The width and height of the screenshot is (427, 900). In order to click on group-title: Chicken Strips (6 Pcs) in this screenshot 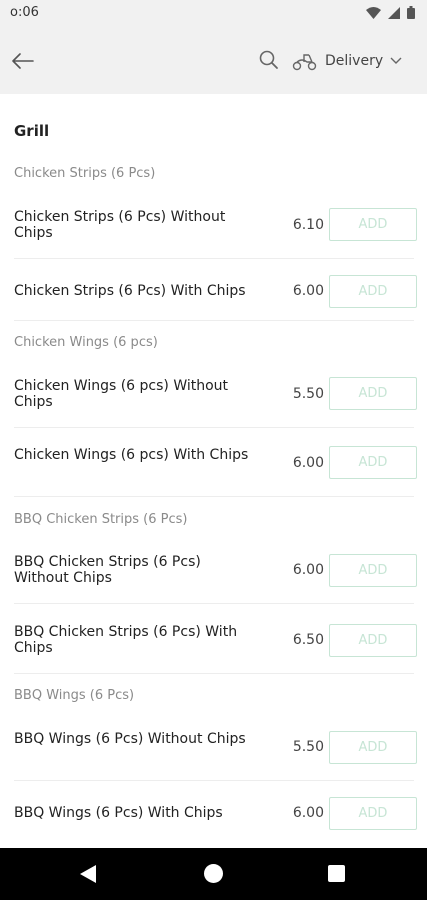, I will do `click(85, 173)`.